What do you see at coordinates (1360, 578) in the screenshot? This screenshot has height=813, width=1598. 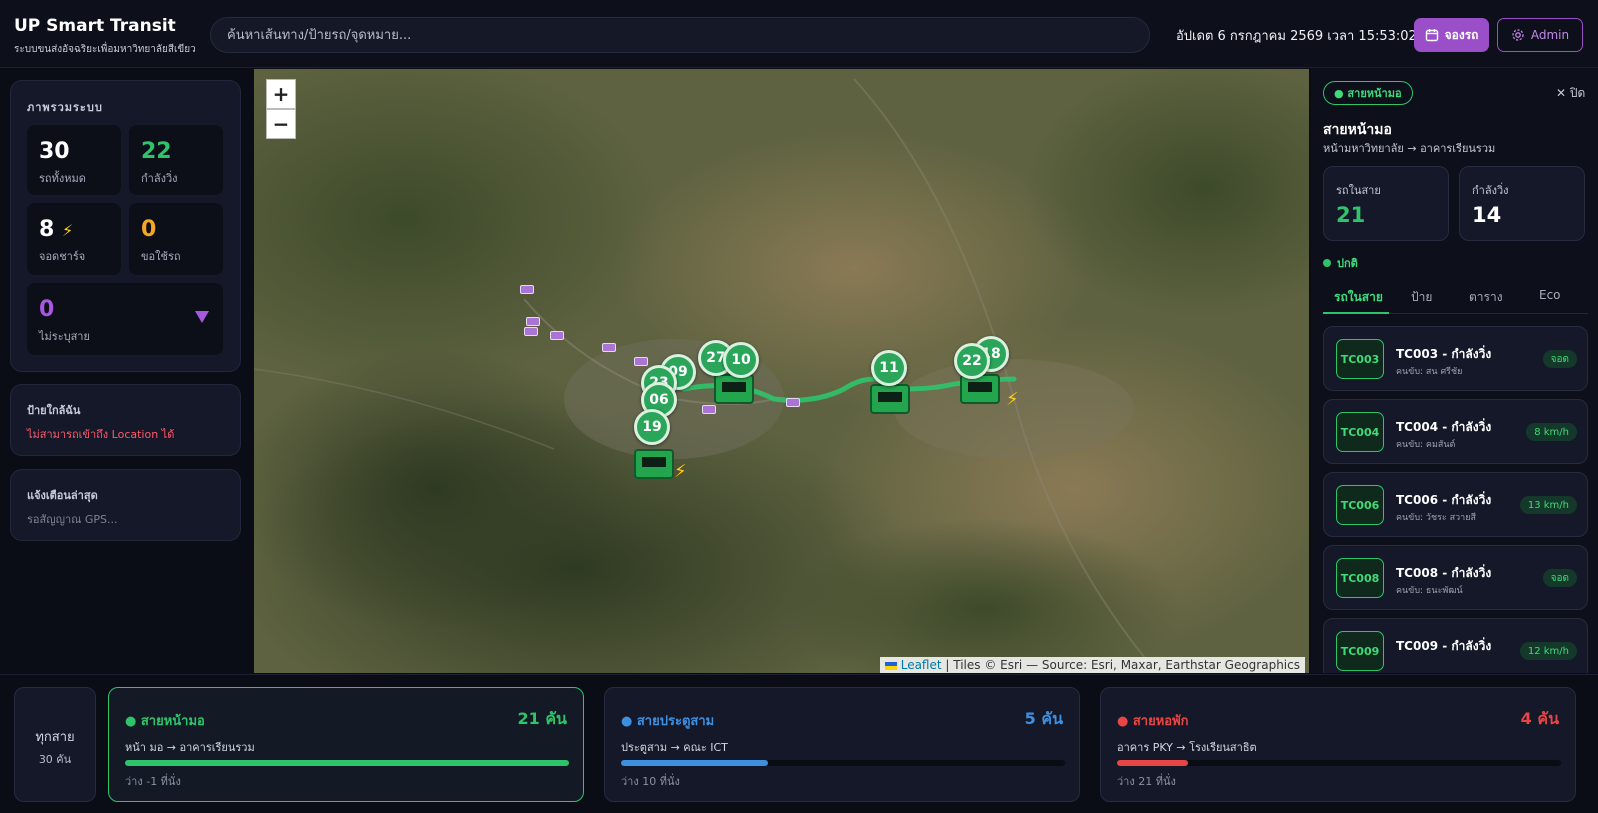 I see `vehicle-code: TC008` at bounding box center [1360, 578].